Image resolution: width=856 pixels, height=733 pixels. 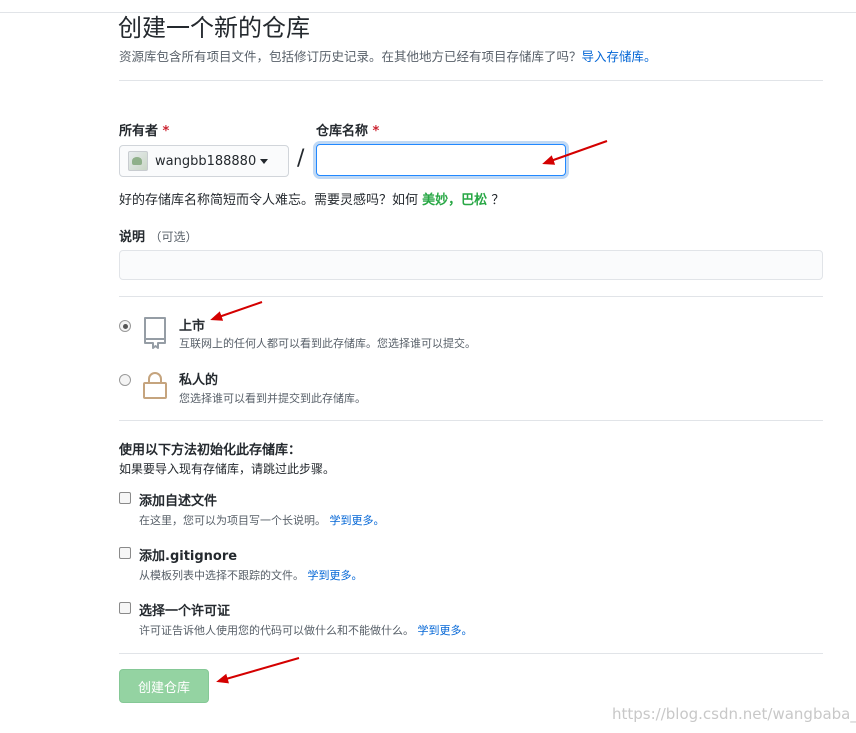 What do you see at coordinates (350, 56) in the screenshot?
I see `subtitle-text: 资源库包含所有项目文件，包括修订历史记录。在其他地方已经有项目存储库了吗？` at bounding box center [350, 56].